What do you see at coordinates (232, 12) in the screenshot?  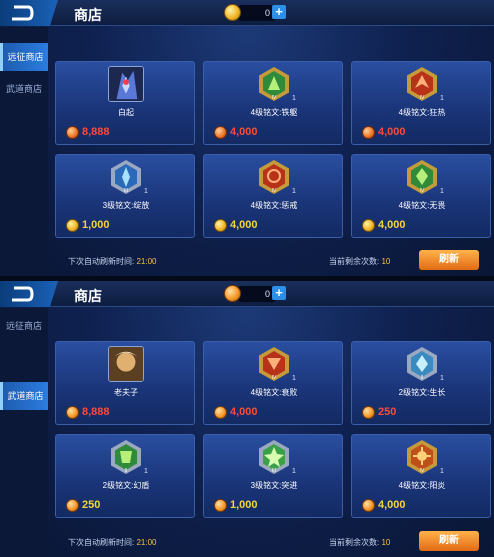 I see `coin-icon` at bounding box center [232, 12].